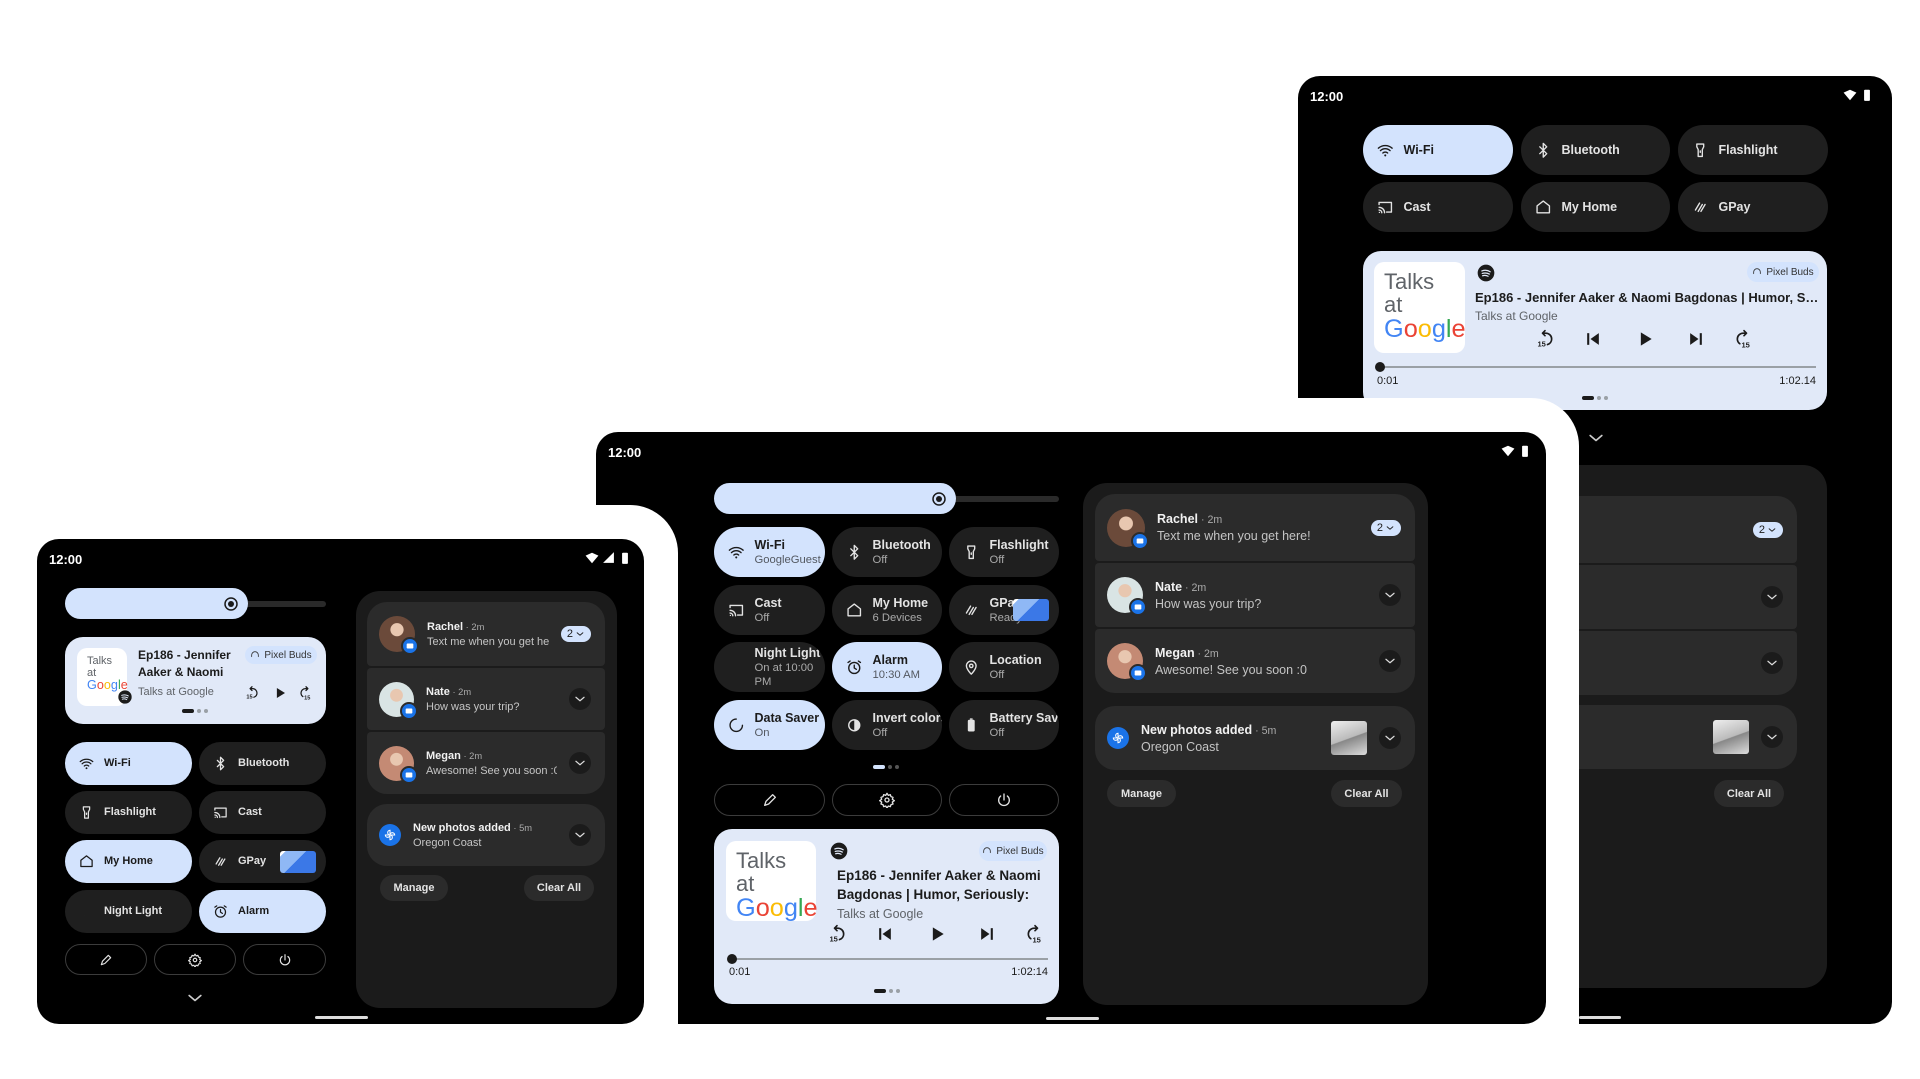 Image resolution: width=1920 pixels, height=1079 pixels. What do you see at coordinates (769, 552) in the screenshot?
I see `quick-tile-wi-fi: Wi-Fi GoogleGuest` at bounding box center [769, 552].